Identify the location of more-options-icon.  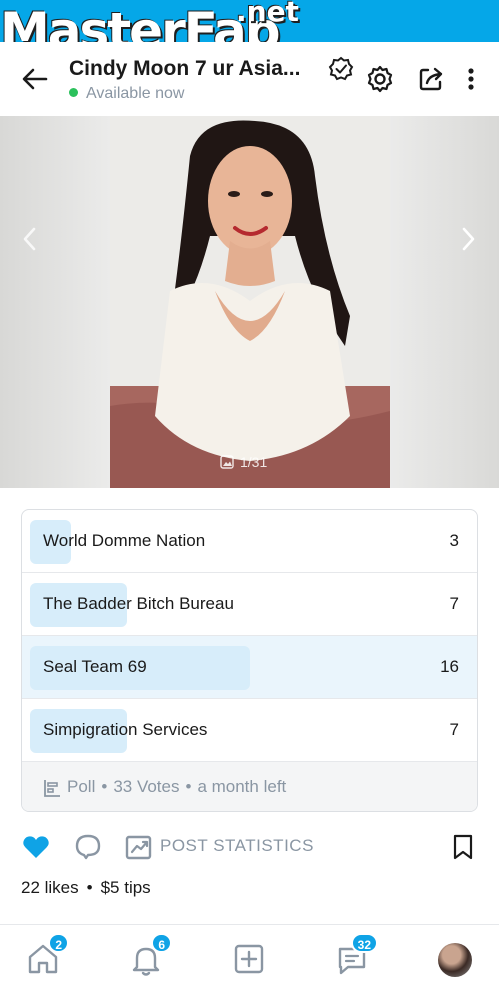
(471, 79).